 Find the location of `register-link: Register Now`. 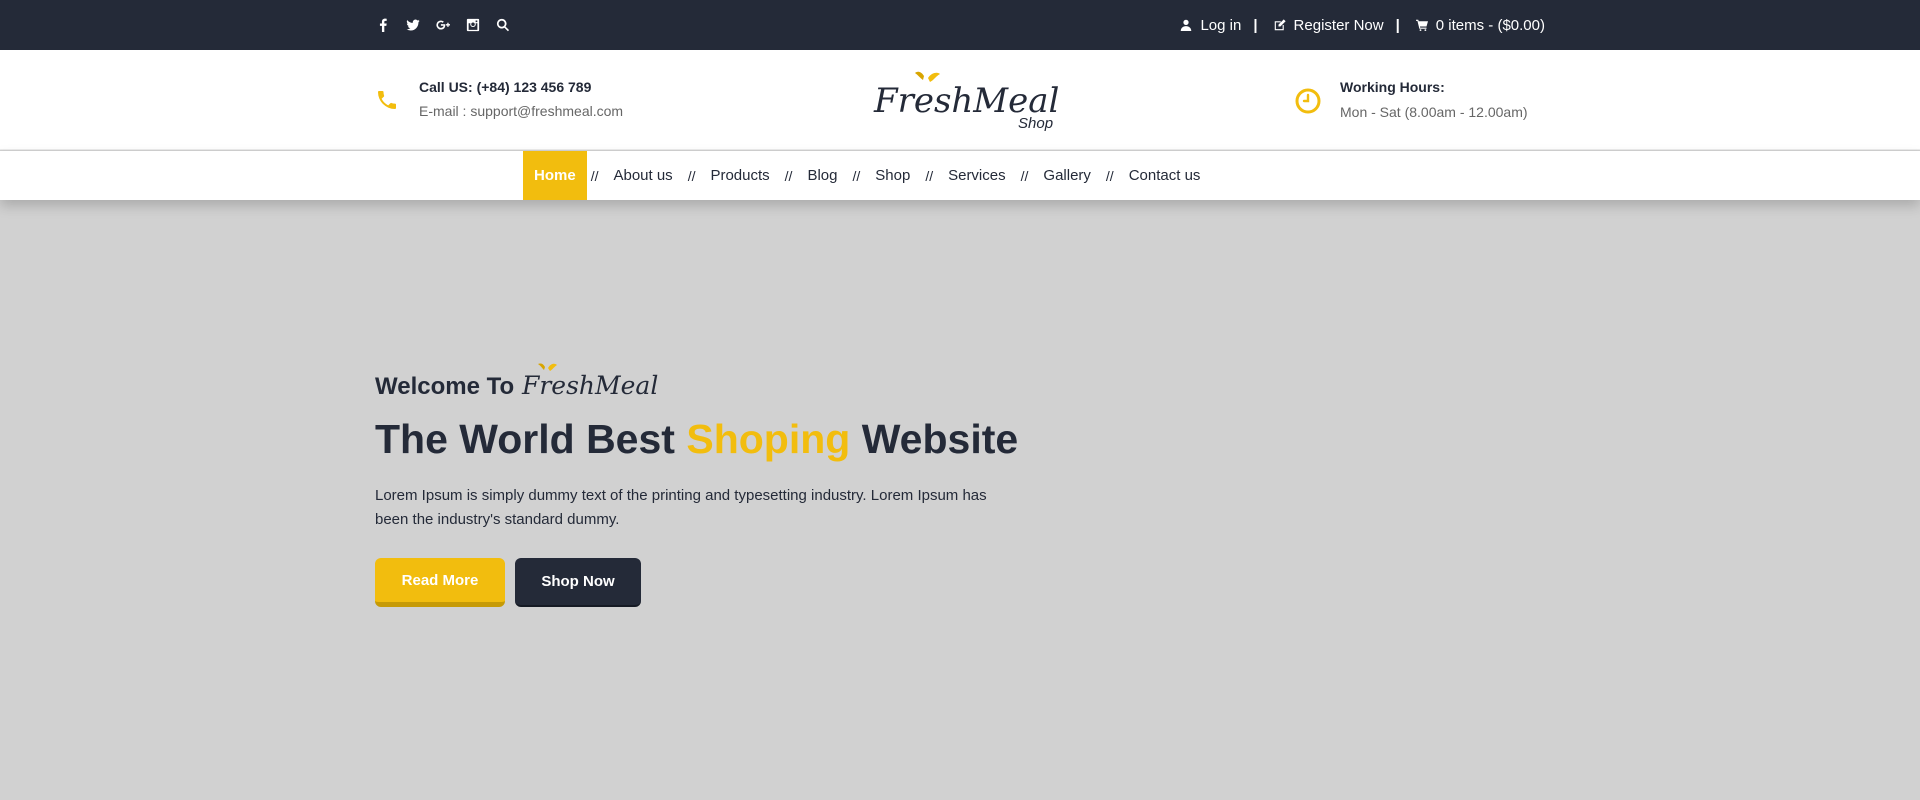

register-link: Register Now is located at coordinates (1329, 25).